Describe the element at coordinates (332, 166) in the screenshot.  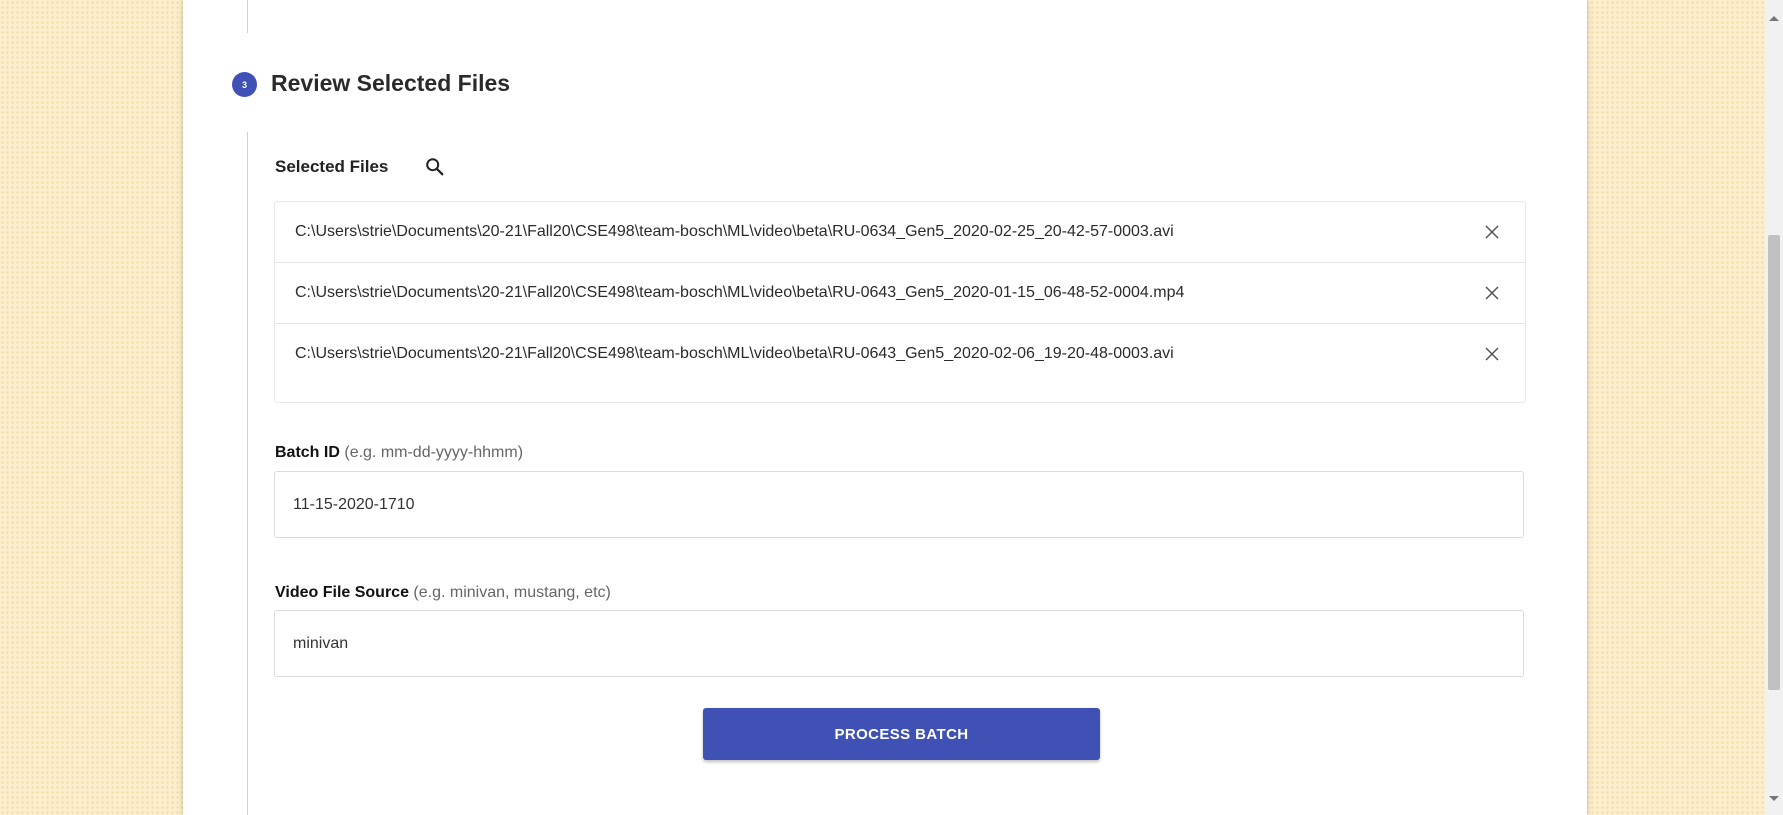
I see `selected-files-title: Selected Files` at that location.